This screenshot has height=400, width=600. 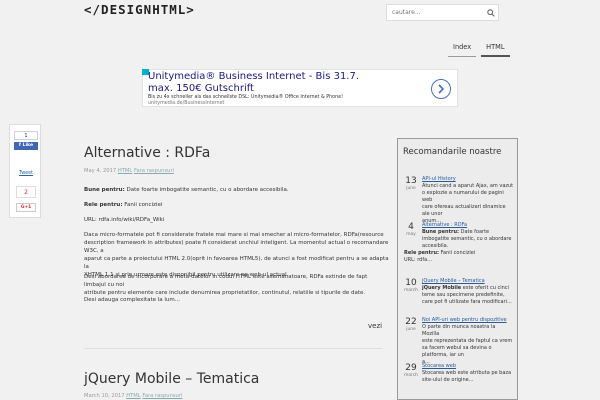 I want to click on post-date: 10 march, so click(x=411, y=285).